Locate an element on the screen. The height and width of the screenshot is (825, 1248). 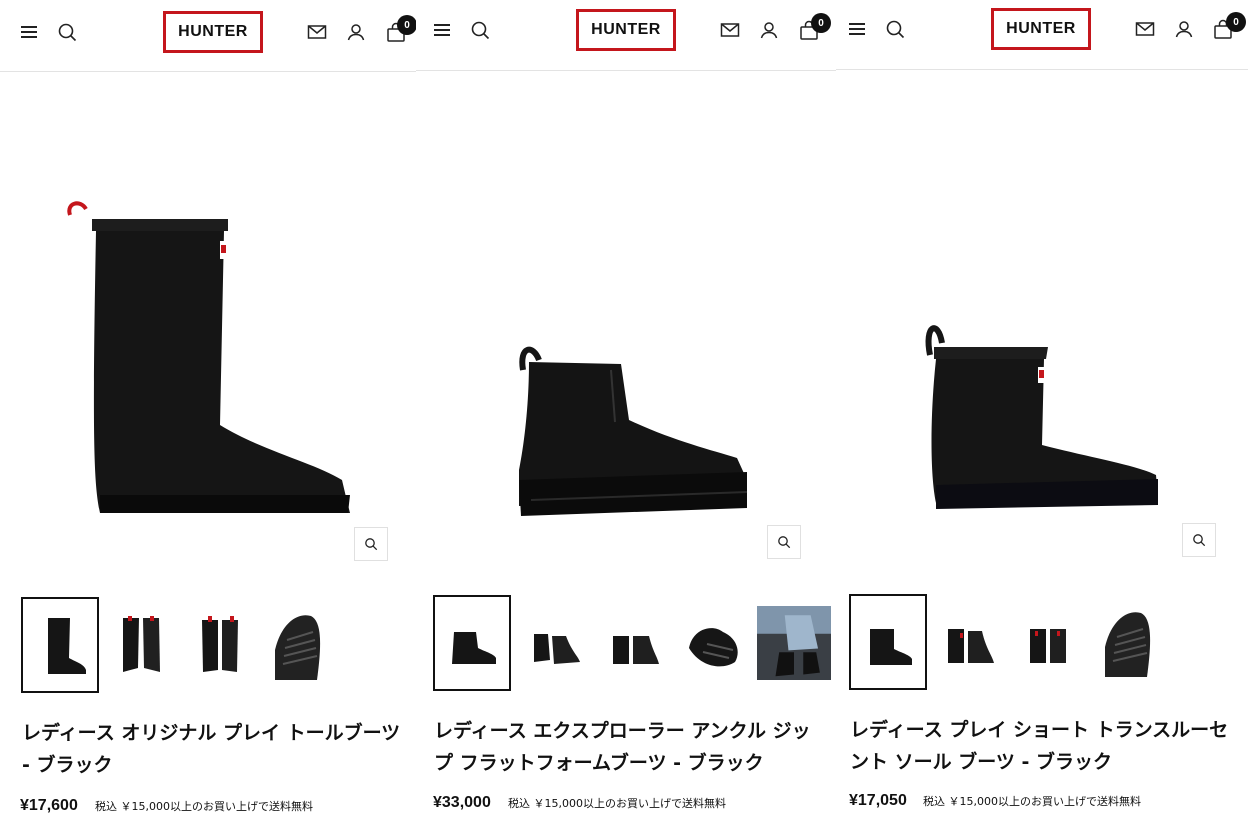
product-price: ¥17,600 is located at coordinates (49, 805).